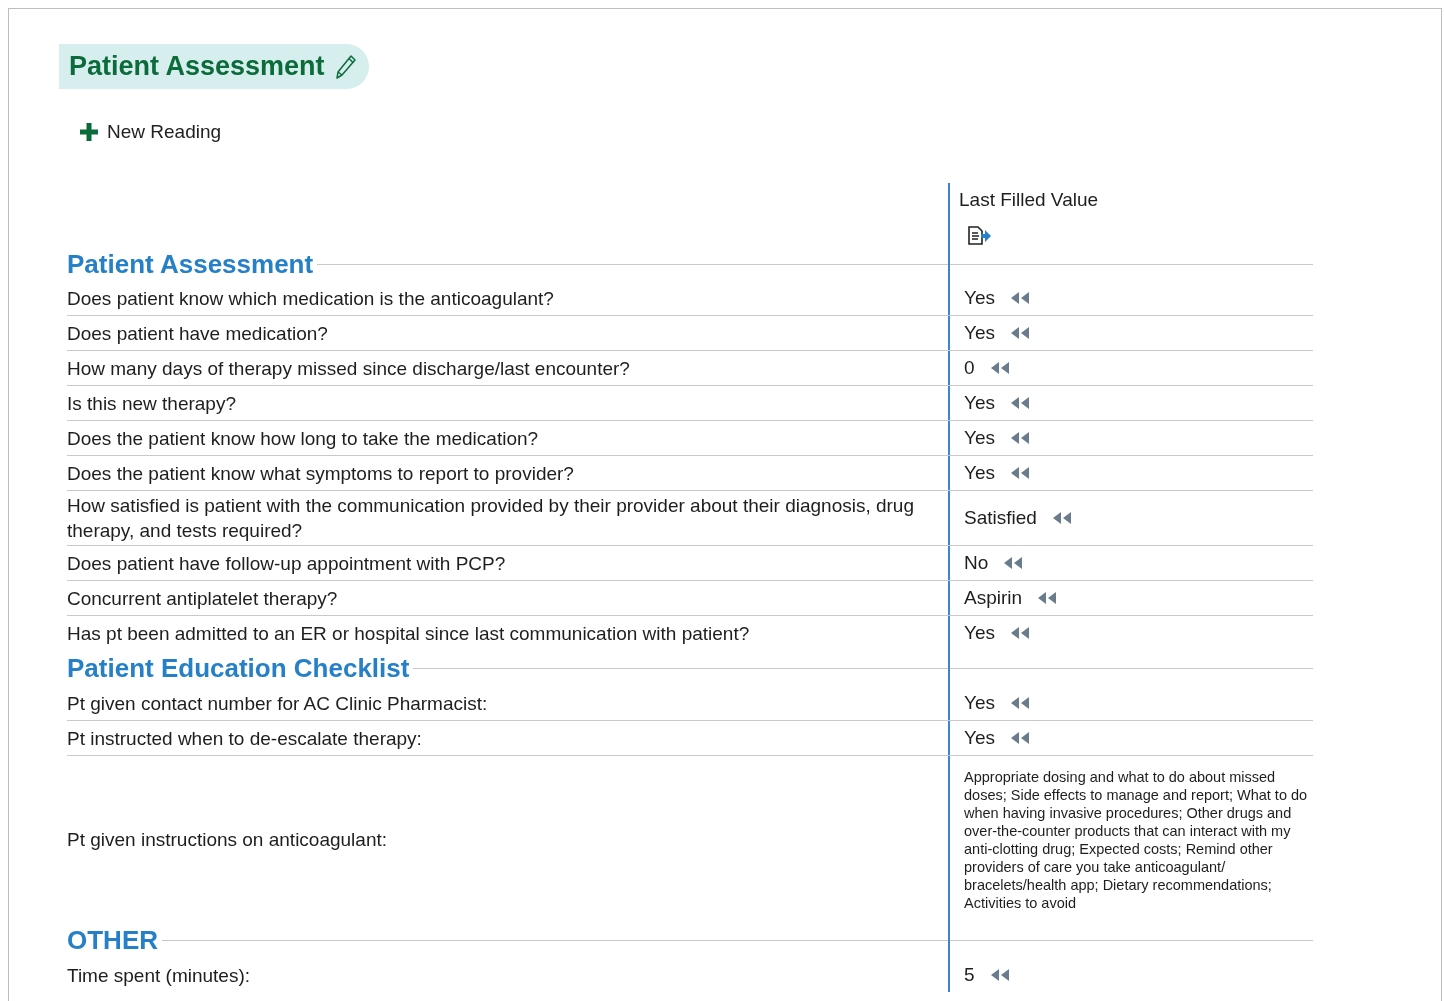 The image size is (1445, 1001). Describe the element at coordinates (969, 975) in the screenshot. I see `value-text: 5` at that location.